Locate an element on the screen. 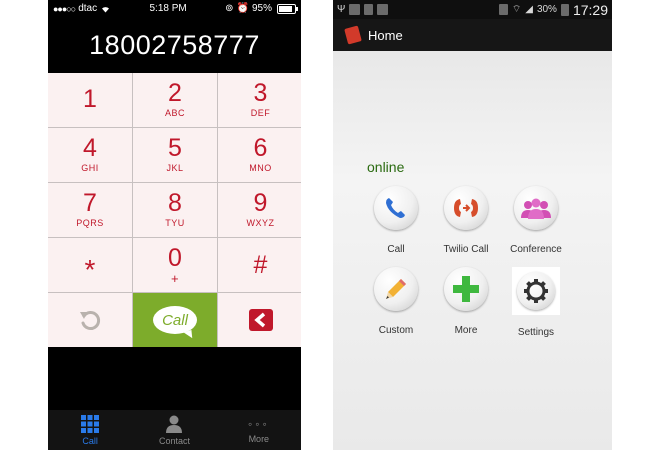  key-7: 7 PQRS is located at coordinates (90, 210).